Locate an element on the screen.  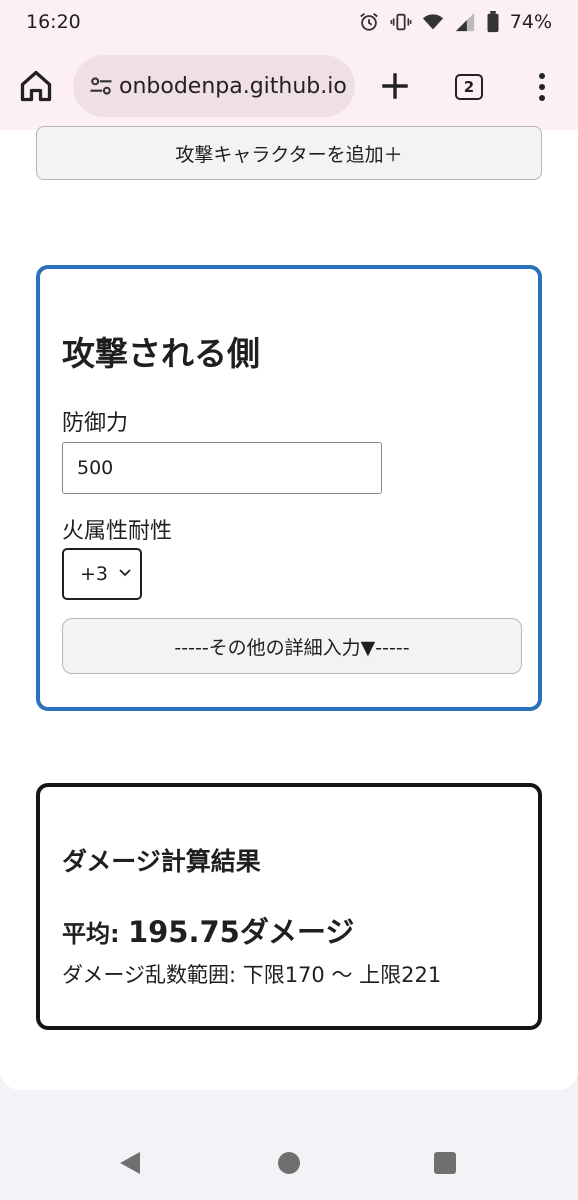
fire-resist-select: +3 is located at coordinates (102, 574).